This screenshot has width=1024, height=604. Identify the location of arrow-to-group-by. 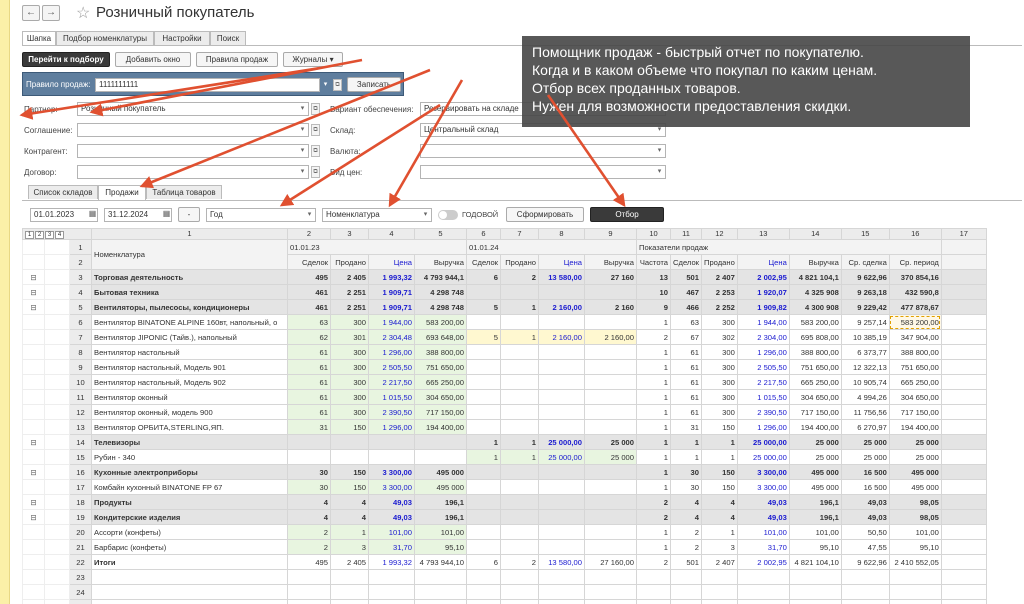
(426, 143).